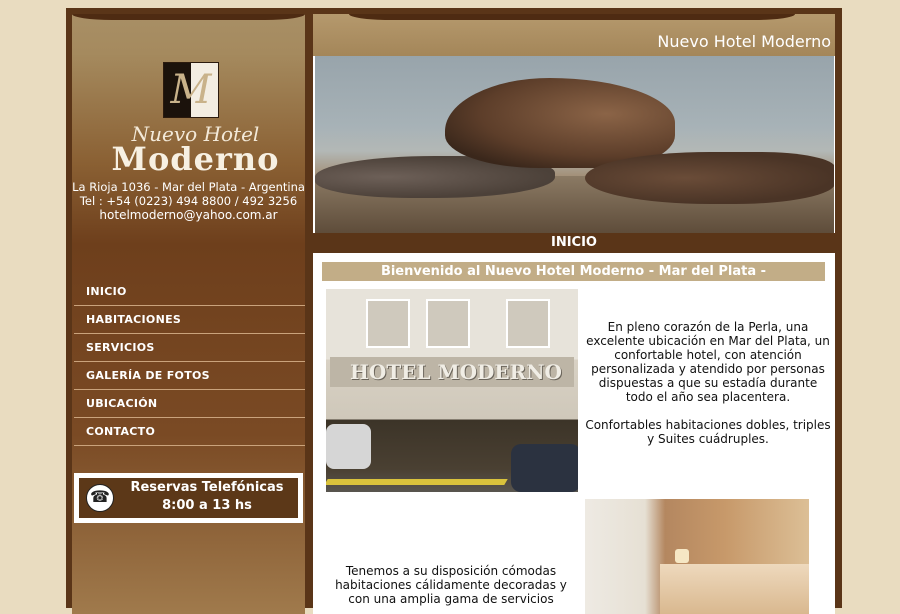  I want to click on reservas-banner: Reservas Telefónicas 8:00 a 13 hs, so click(188, 498).